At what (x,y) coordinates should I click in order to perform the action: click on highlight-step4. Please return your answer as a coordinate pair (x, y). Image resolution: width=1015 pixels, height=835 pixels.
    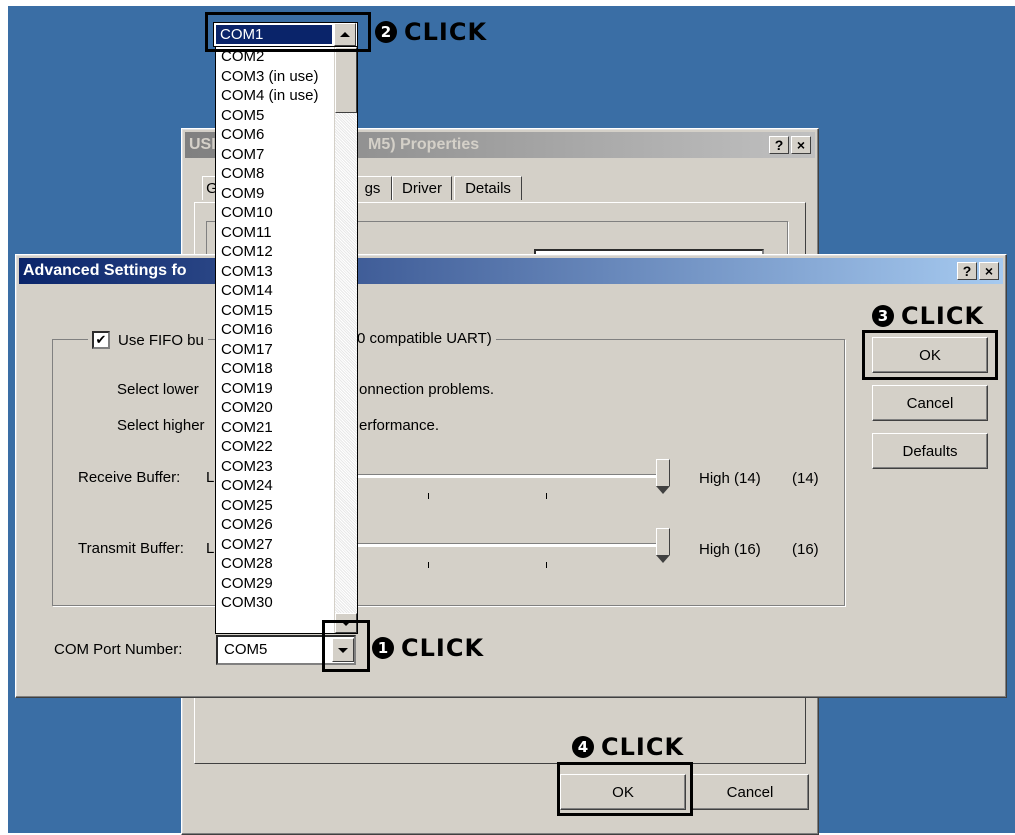
    Looking at the image, I should click on (625, 789).